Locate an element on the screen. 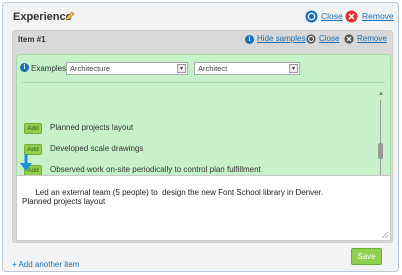 This screenshot has height=275, width=402. resize-handle-icon is located at coordinates (385, 235).